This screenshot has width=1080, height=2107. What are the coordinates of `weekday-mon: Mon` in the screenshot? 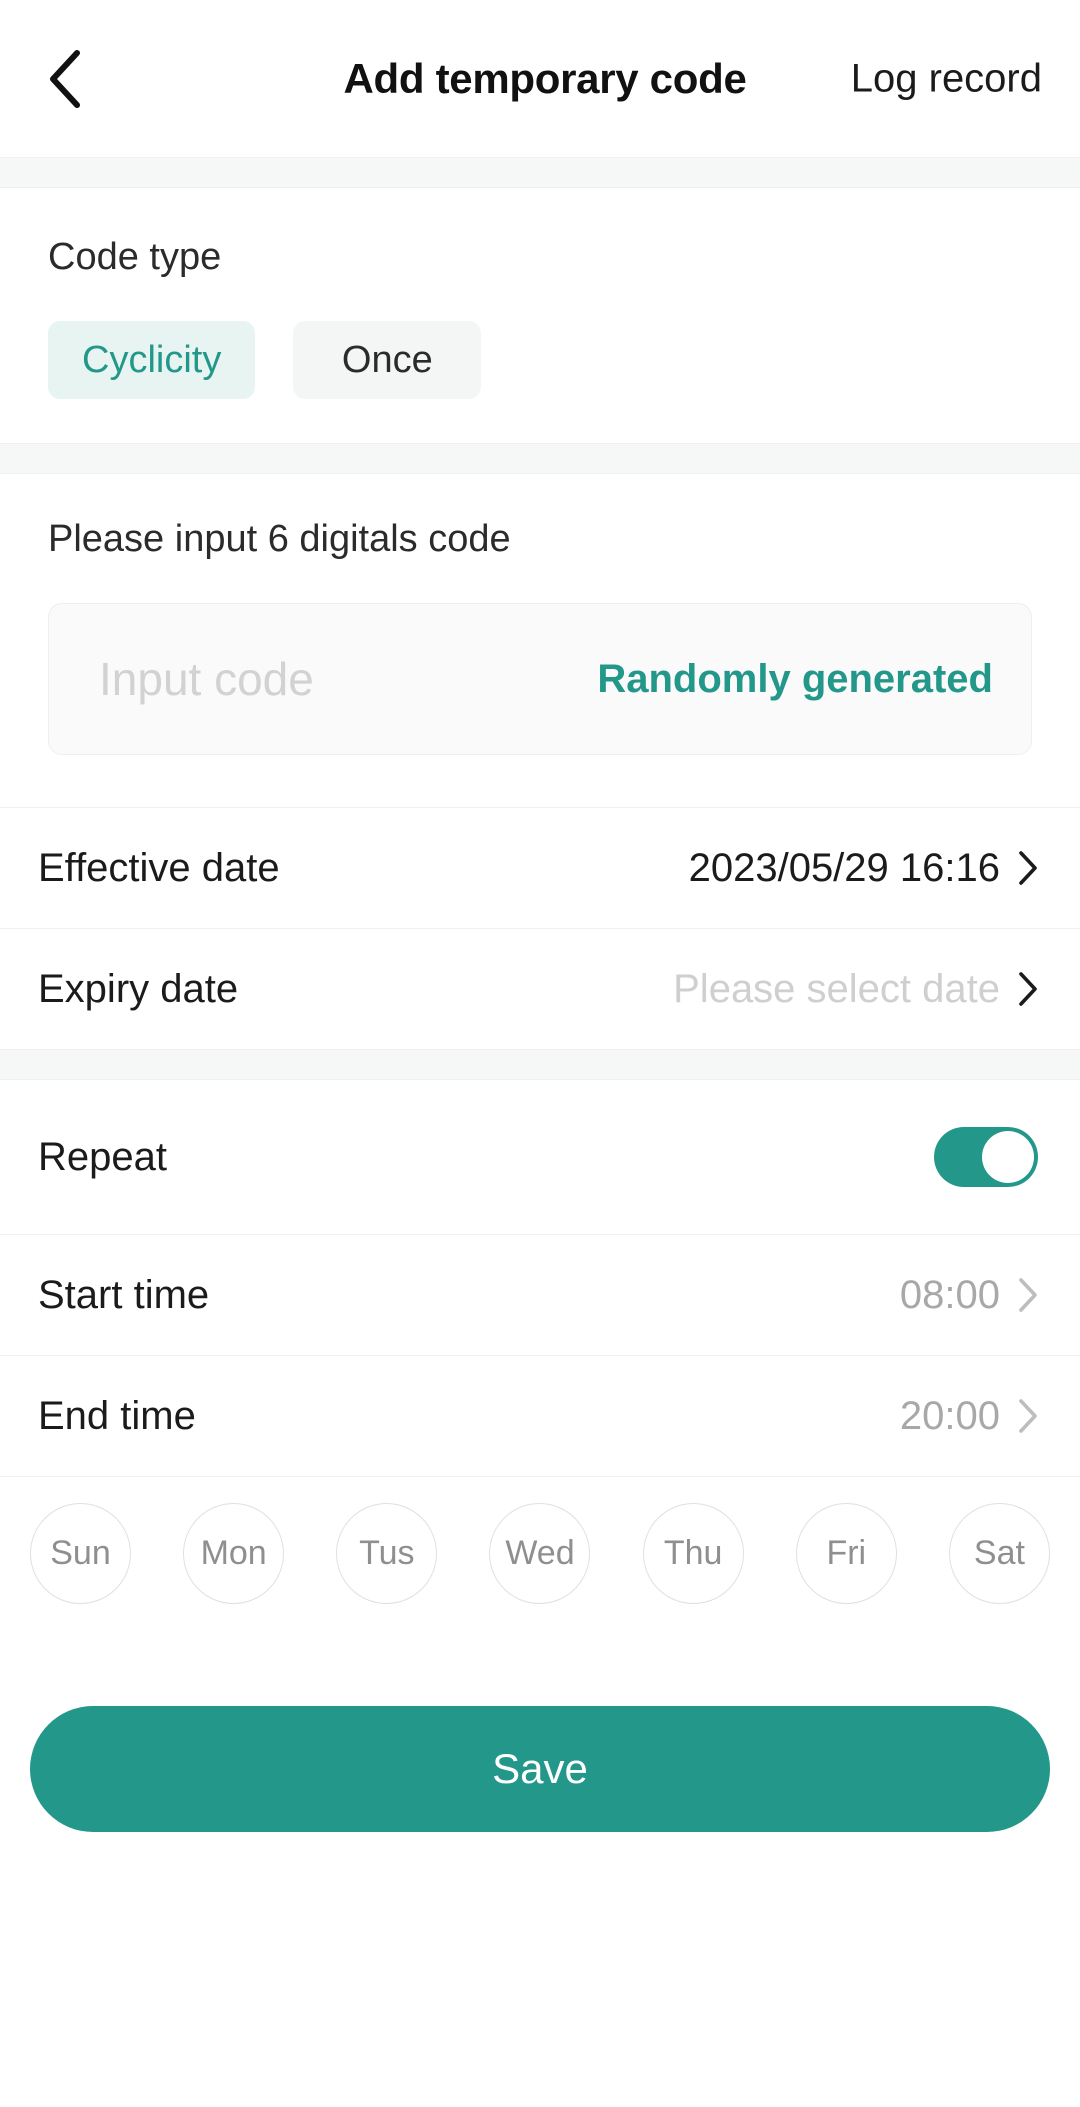 It's located at (234, 1553).